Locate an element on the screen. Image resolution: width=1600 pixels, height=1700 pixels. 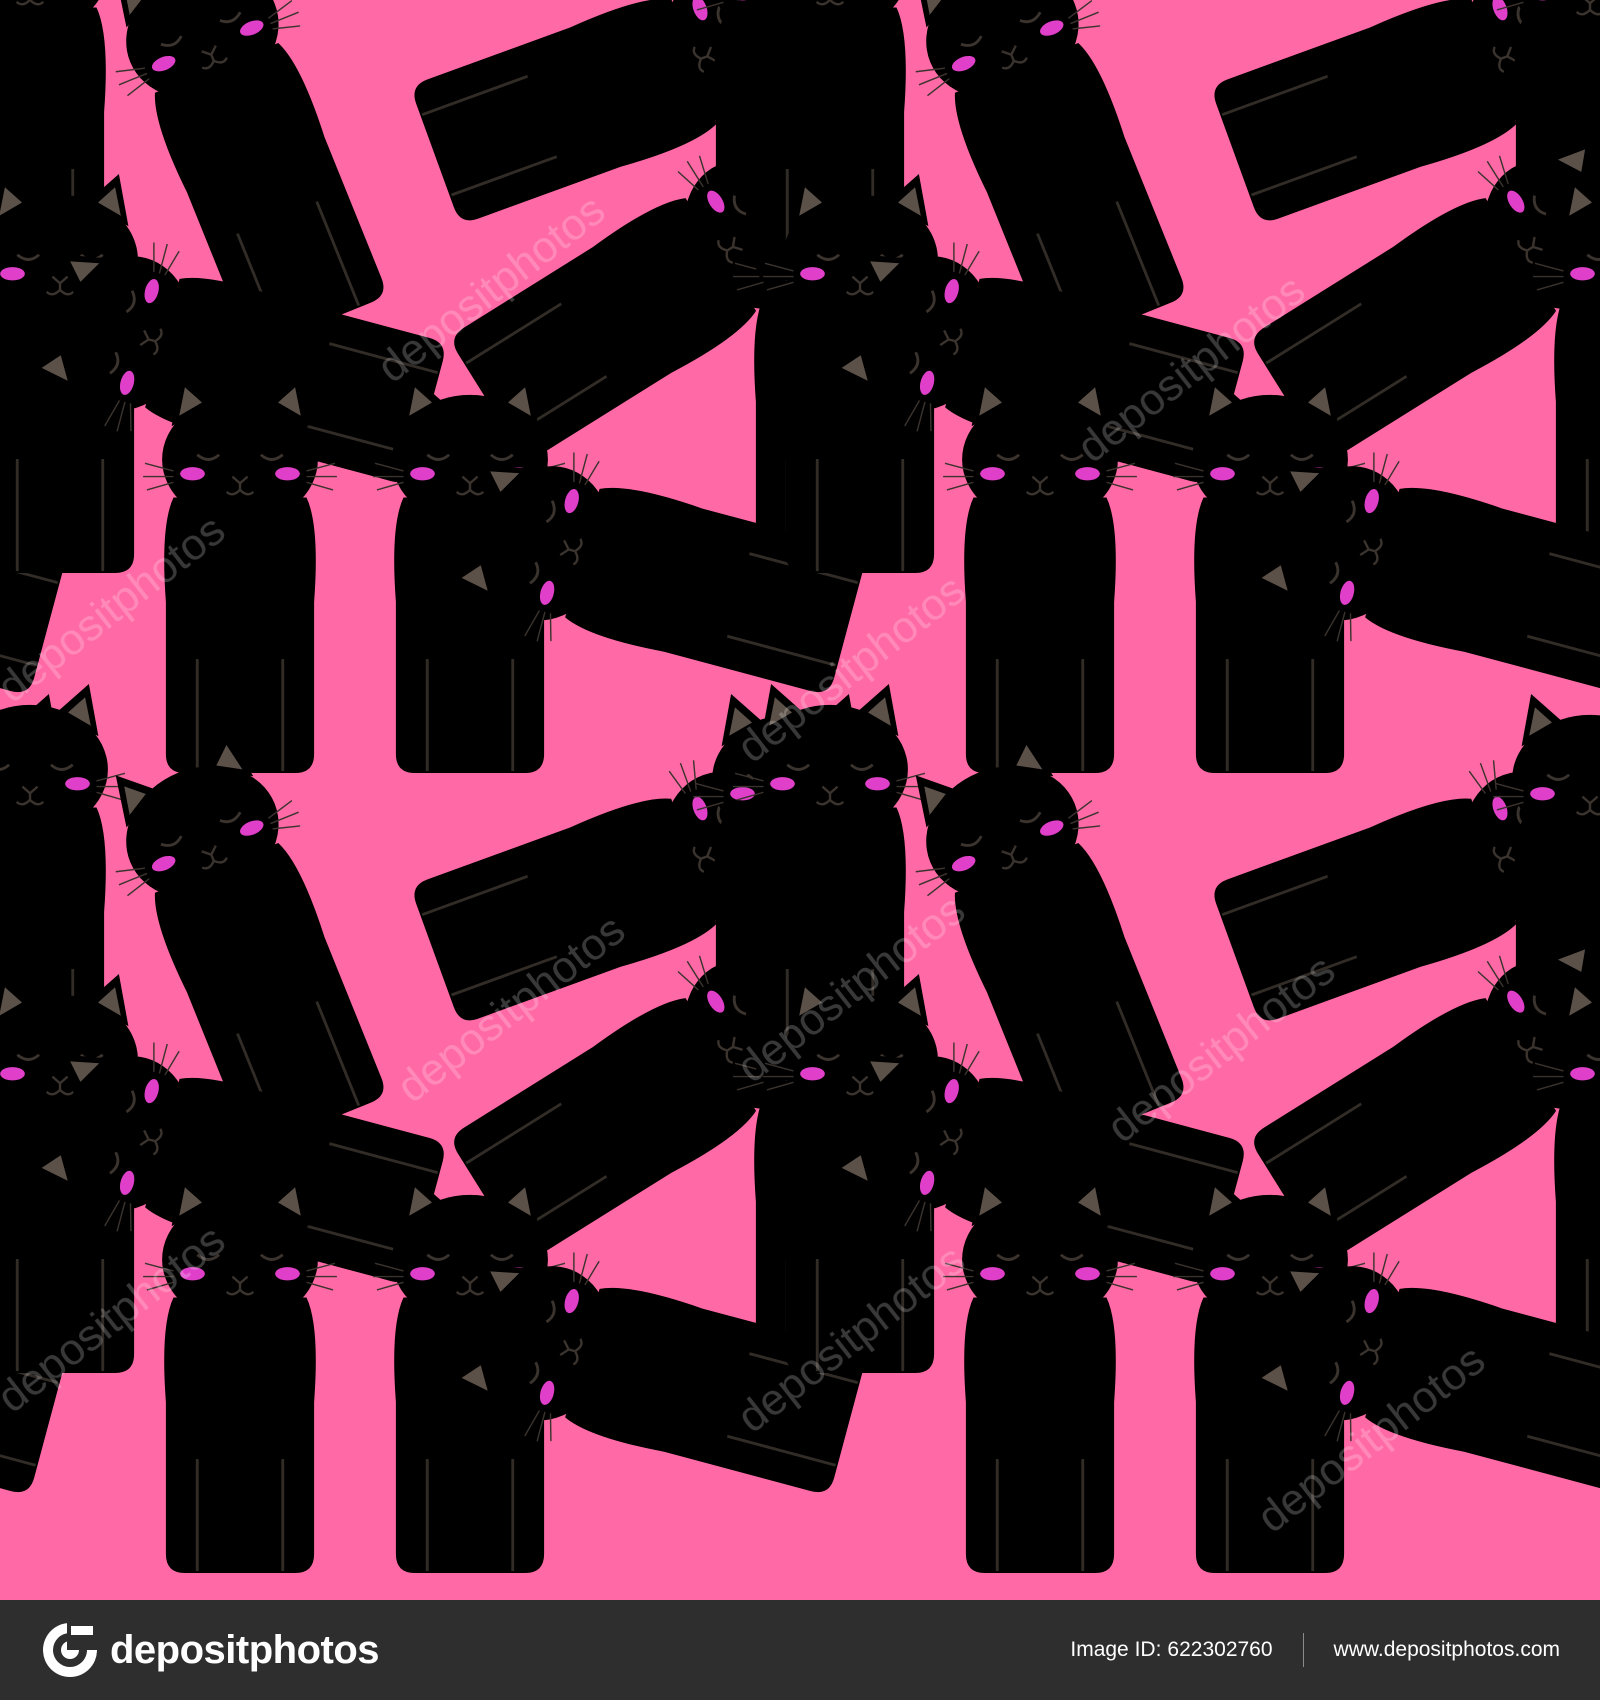
brand: depositphotos is located at coordinates (210, 1650).